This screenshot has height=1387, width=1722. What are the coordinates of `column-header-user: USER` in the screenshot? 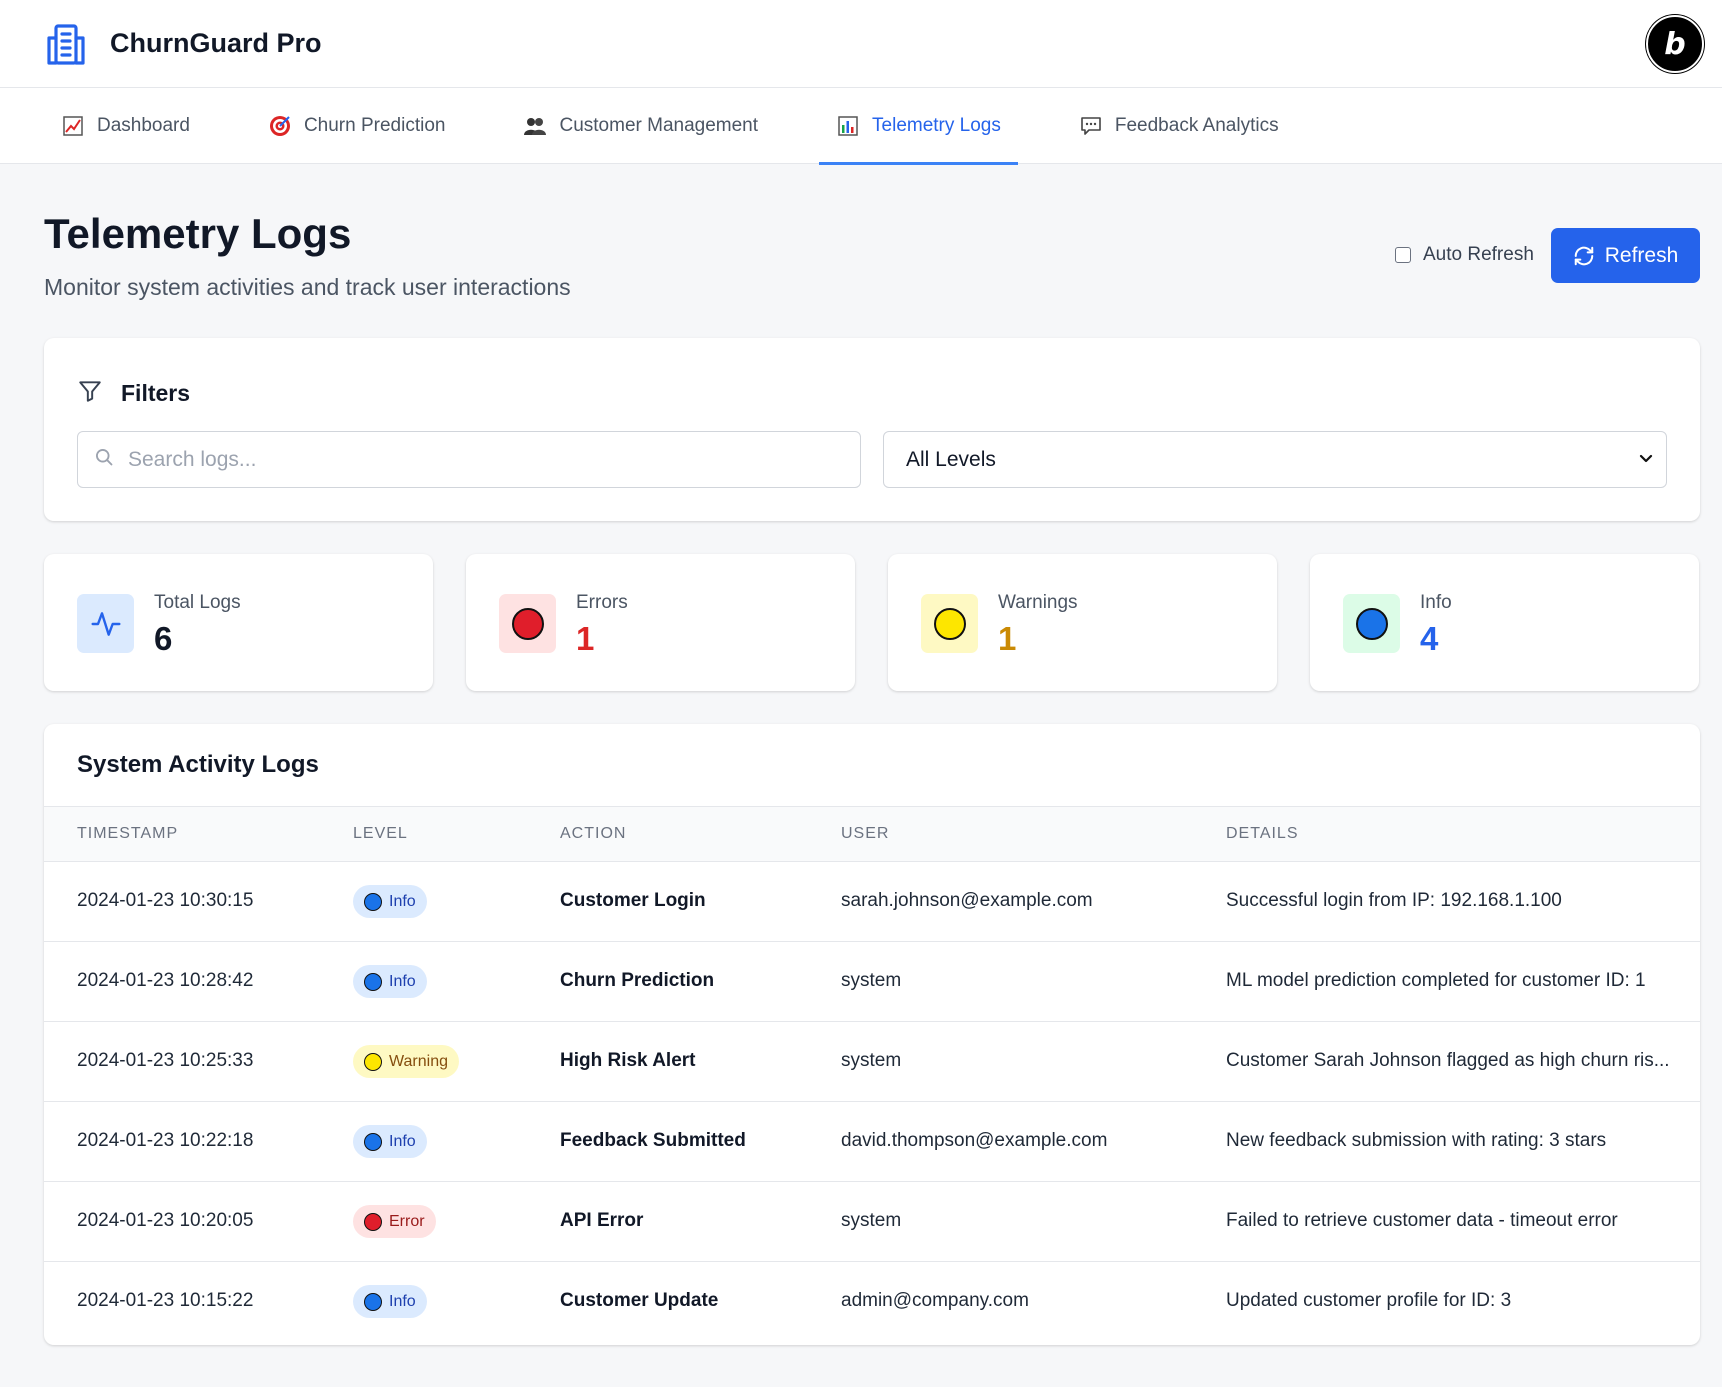 It's located at (865, 833).